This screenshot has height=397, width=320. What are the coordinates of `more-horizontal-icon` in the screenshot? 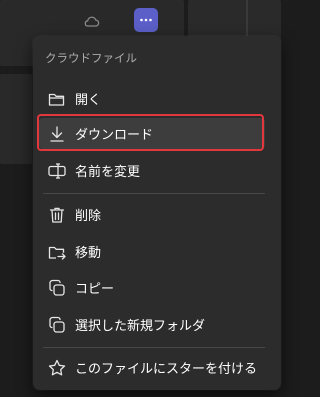 It's located at (146, 20).